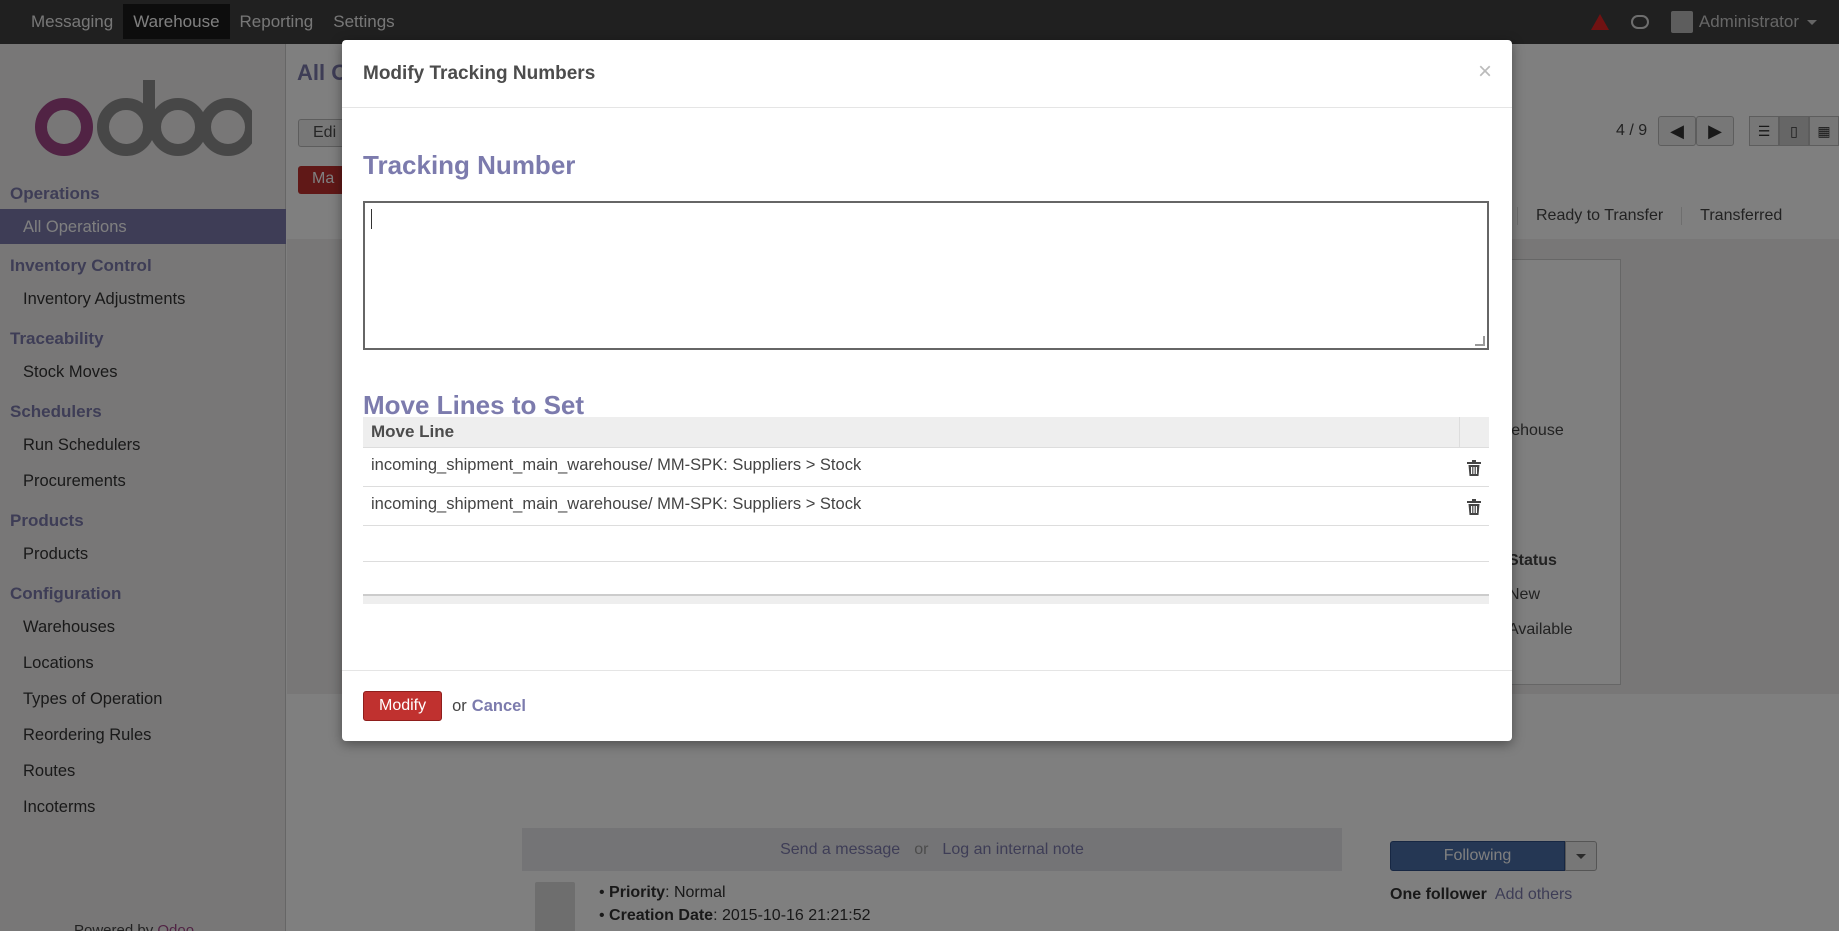 The height and width of the screenshot is (931, 1839). I want to click on resize-handle, so click(1480, 341).